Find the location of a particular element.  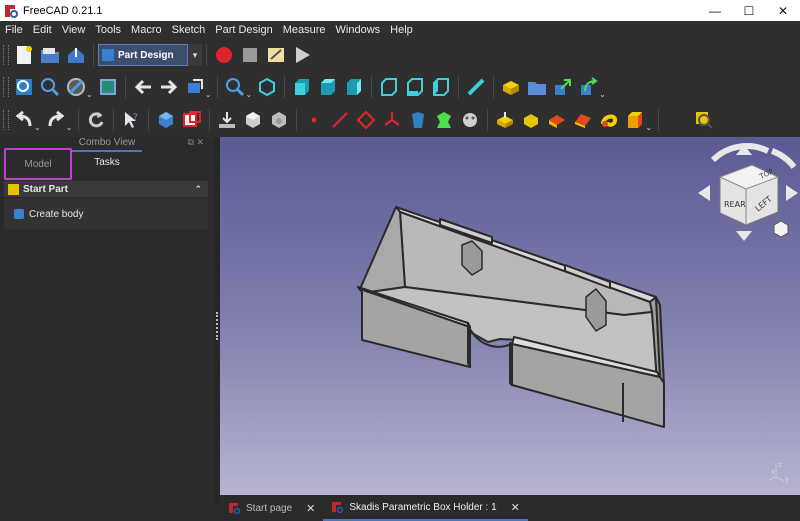

view-menu-cube-icon is located at coordinates (781, 229).